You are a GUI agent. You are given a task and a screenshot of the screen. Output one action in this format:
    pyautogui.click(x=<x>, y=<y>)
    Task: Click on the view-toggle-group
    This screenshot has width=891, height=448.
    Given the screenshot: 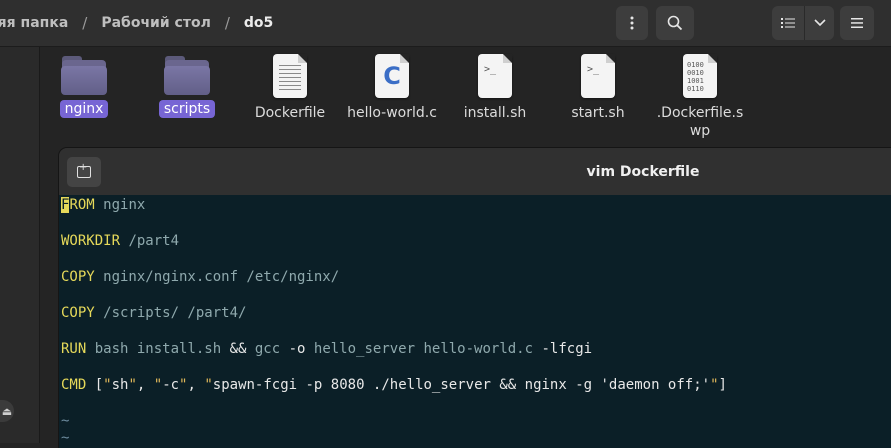 What is the action you would take?
    pyautogui.click(x=803, y=23)
    